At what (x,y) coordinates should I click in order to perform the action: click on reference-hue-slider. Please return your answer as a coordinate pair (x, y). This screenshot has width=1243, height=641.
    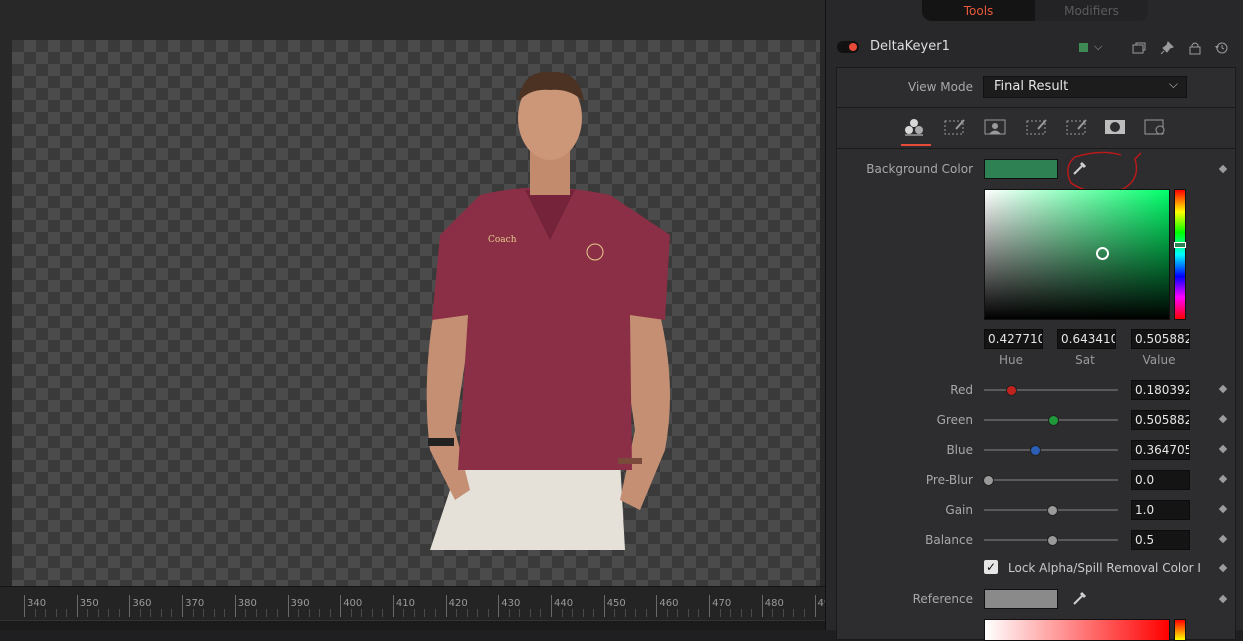
    Looking at the image, I should click on (1180, 630).